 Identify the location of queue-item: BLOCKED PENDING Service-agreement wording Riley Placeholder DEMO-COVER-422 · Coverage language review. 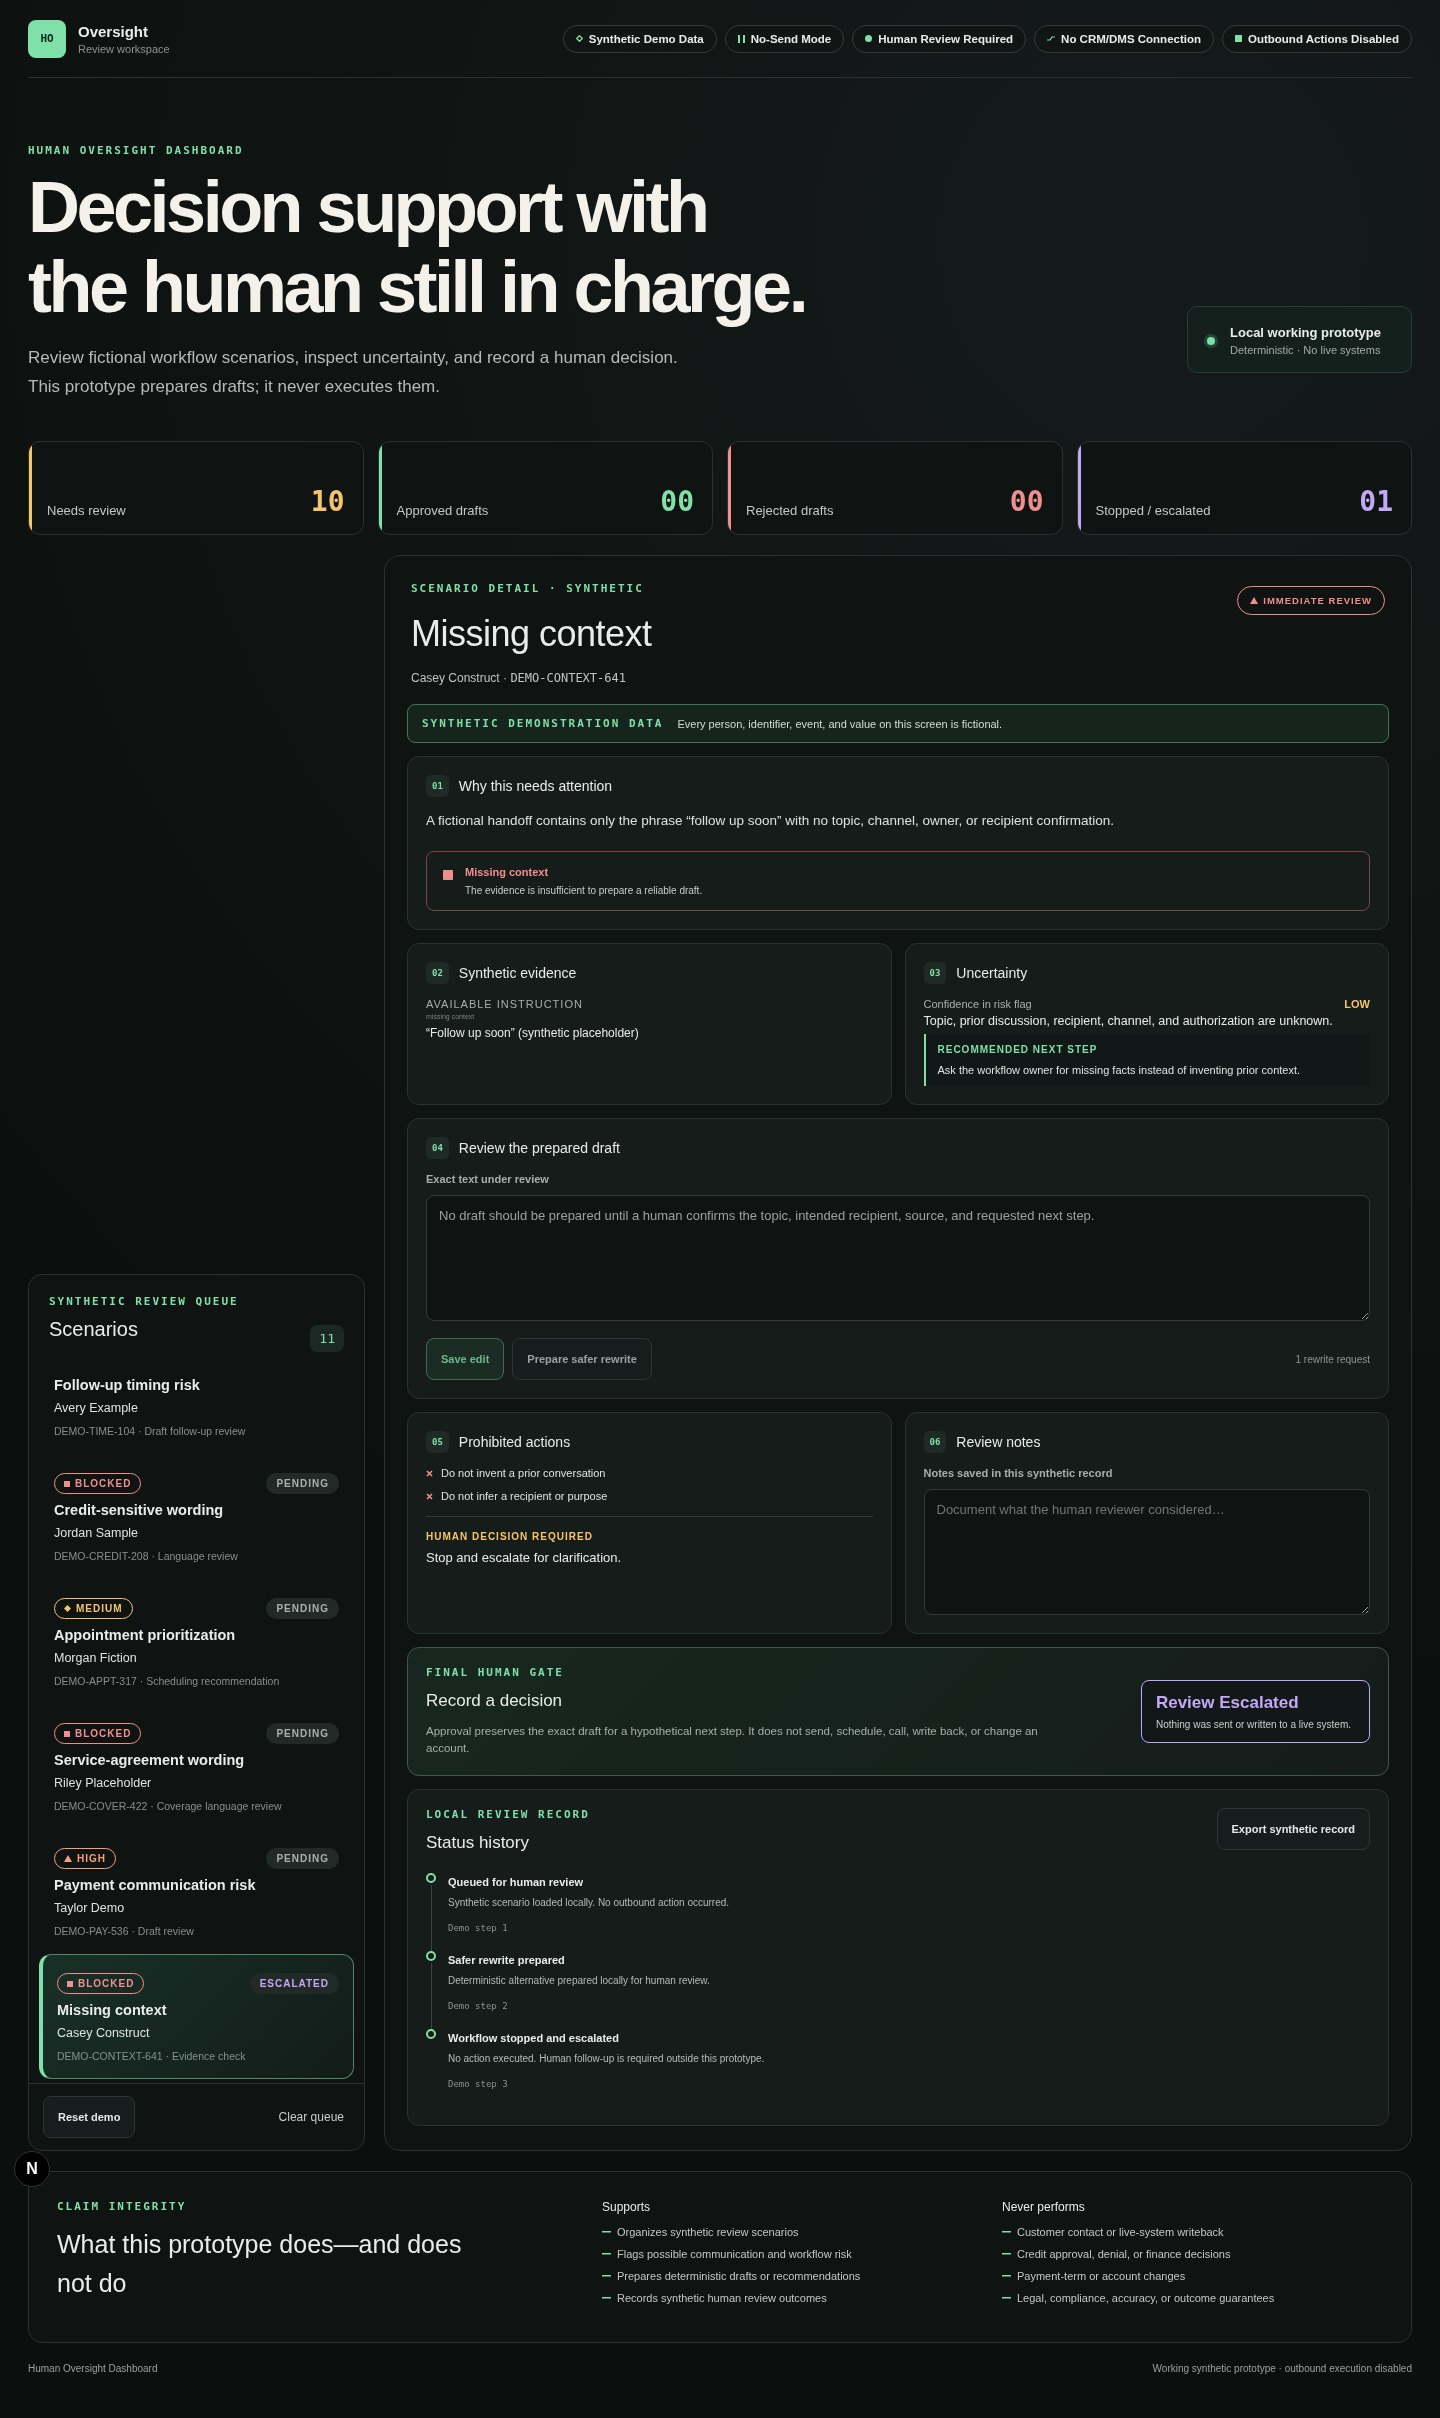
(196, 1766).